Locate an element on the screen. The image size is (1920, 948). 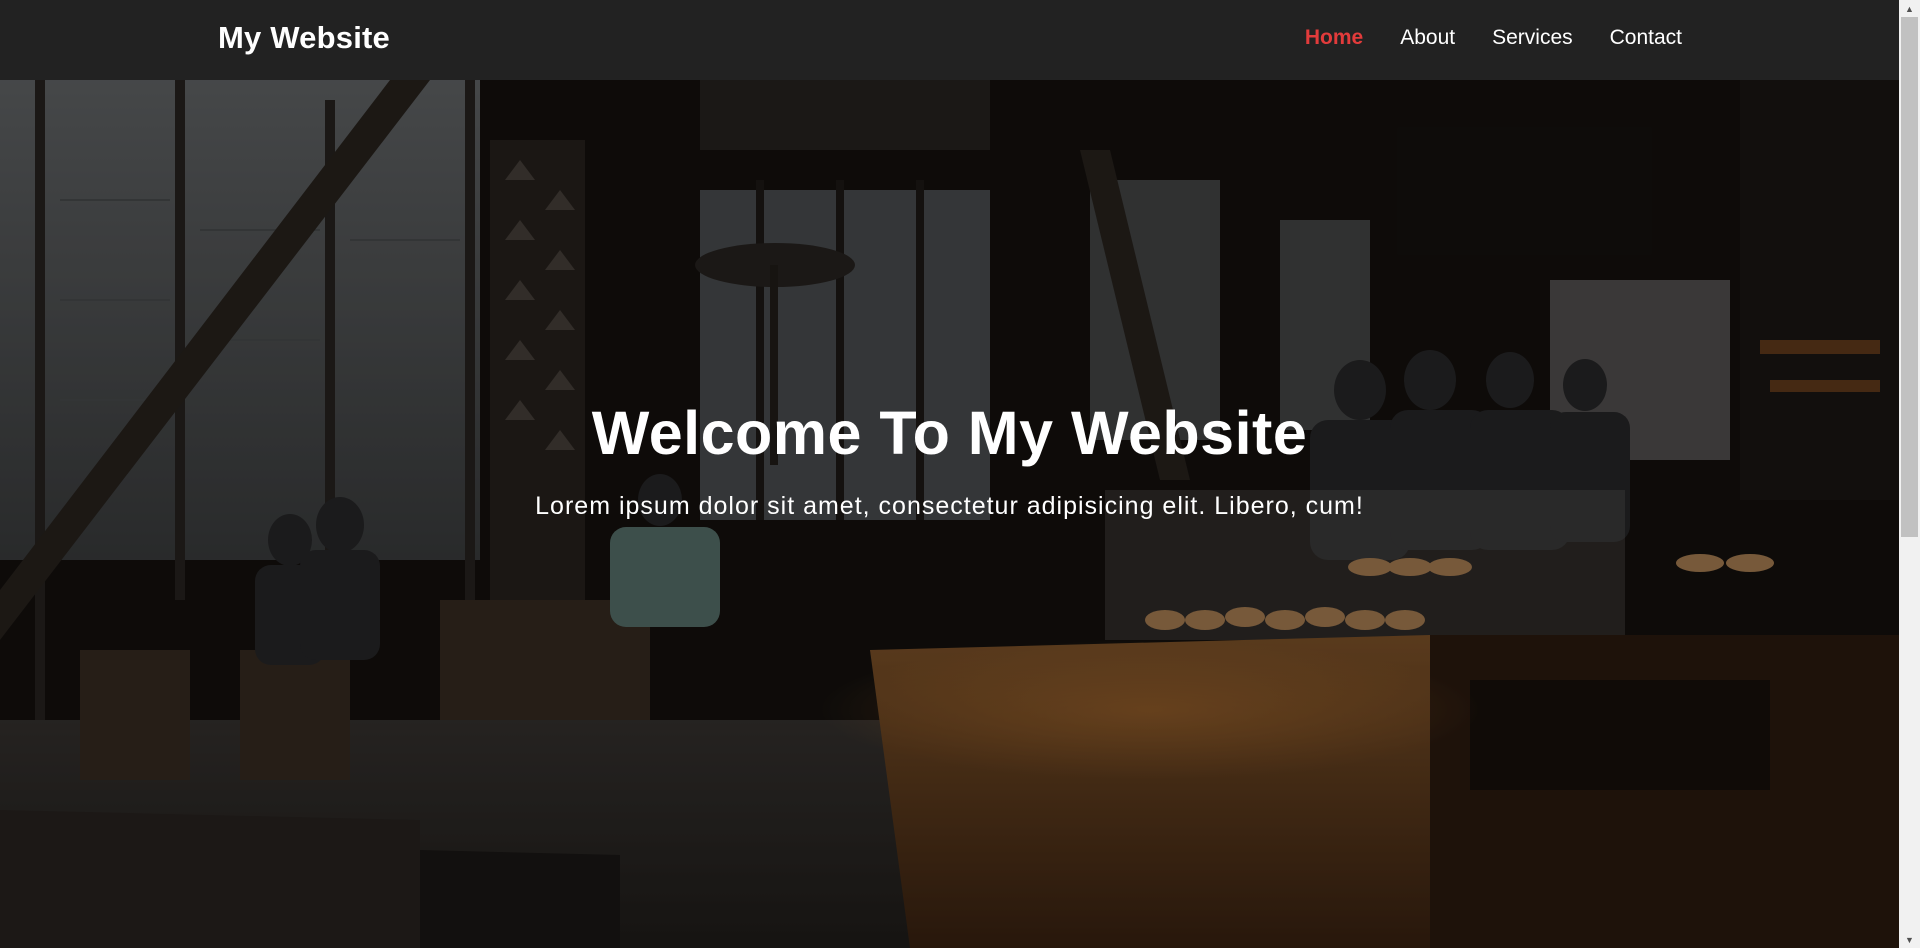
nav-item-services: Services is located at coordinates (1532, 38).